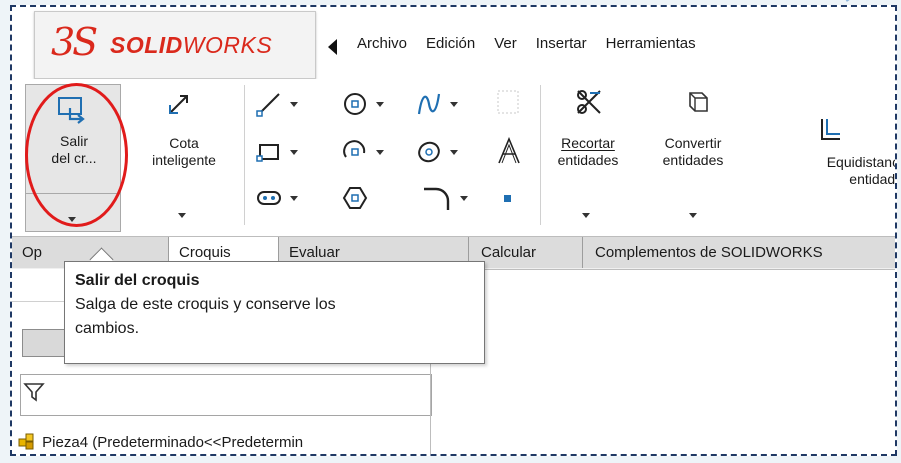  I want to click on menu-collapse-arrow-icon, so click(332, 47).